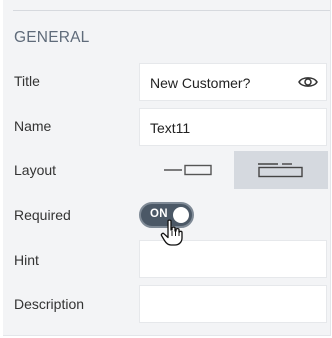 This screenshot has height=338, width=332. I want to click on section-divider, so click(171, 10).